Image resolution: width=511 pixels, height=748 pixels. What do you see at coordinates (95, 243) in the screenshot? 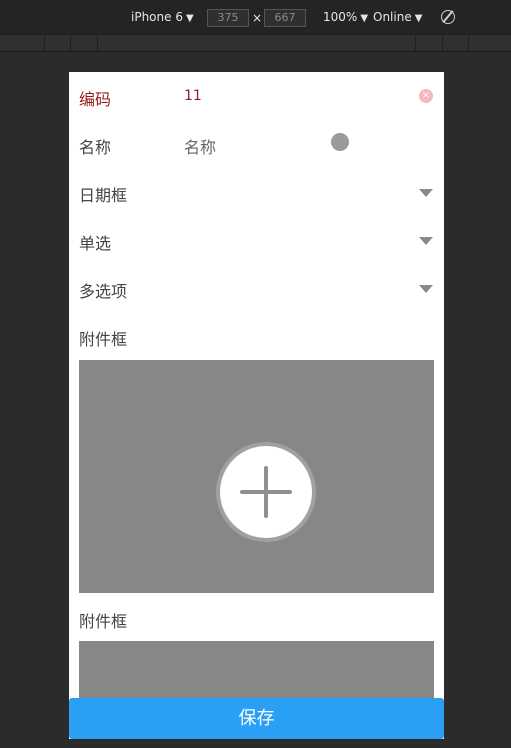
I see `single-select-label: 单选` at bounding box center [95, 243].